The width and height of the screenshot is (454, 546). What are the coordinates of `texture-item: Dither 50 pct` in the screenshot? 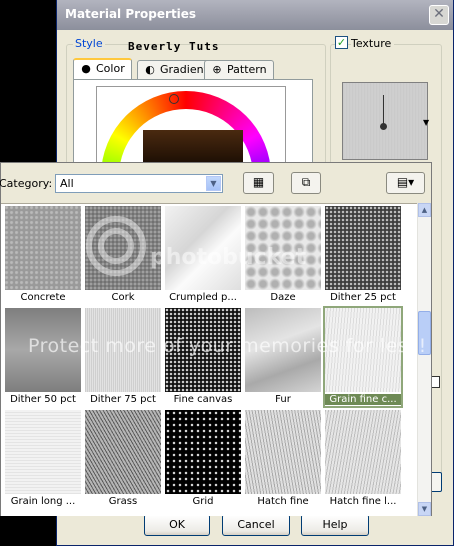 It's located at (45, 359).